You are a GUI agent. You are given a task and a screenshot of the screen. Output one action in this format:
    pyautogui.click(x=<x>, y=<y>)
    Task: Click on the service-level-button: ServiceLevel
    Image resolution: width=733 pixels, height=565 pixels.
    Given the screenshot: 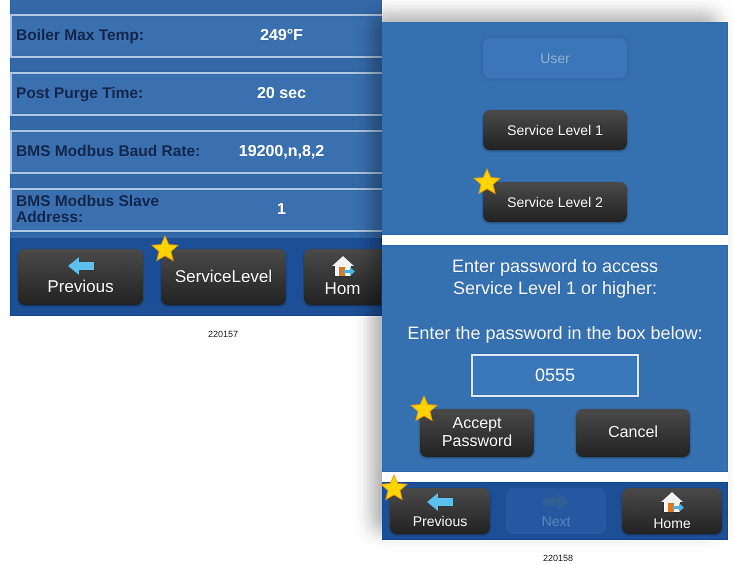 What is the action you would take?
    pyautogui.click(x=223, y=277)
    